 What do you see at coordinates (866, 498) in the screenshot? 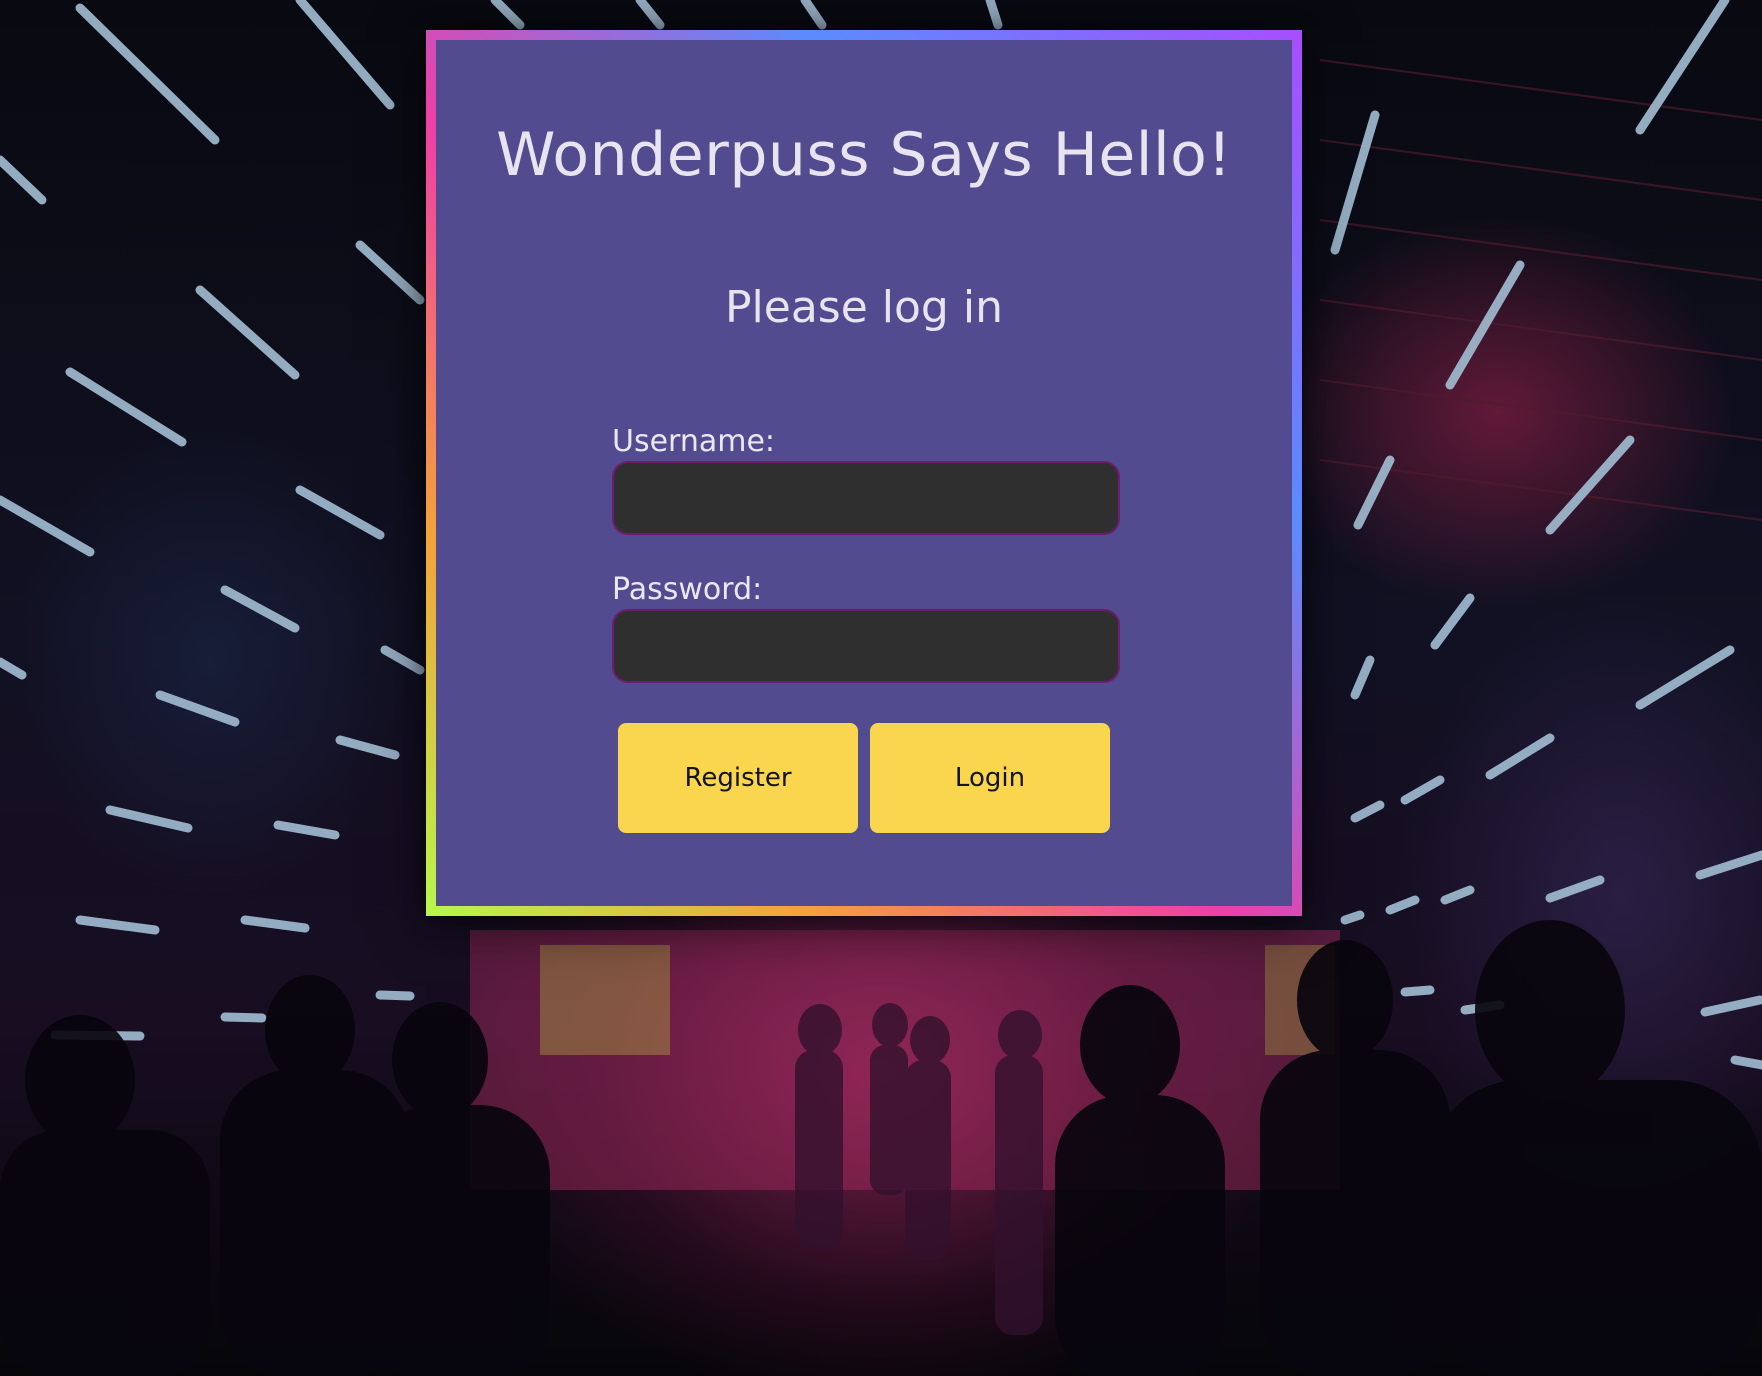
I see `username-input` at bounding box center [866, 498].